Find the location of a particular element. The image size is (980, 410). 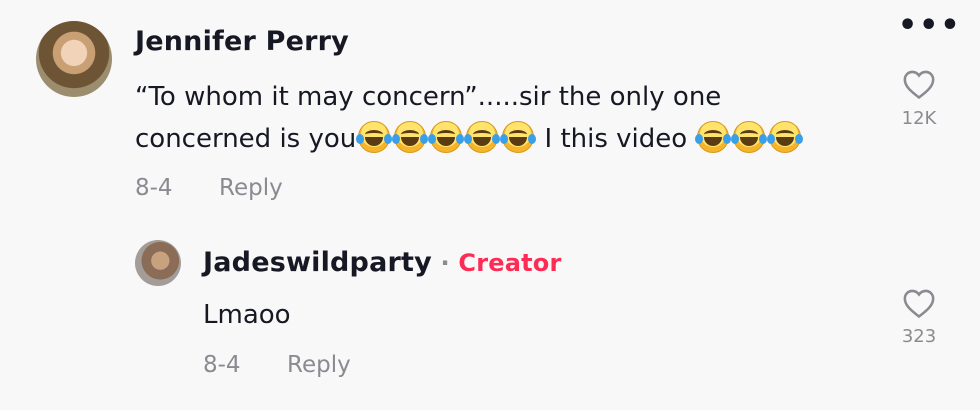

comment-text-line-2-start: concerned is you is located at coordinates (246, 139).